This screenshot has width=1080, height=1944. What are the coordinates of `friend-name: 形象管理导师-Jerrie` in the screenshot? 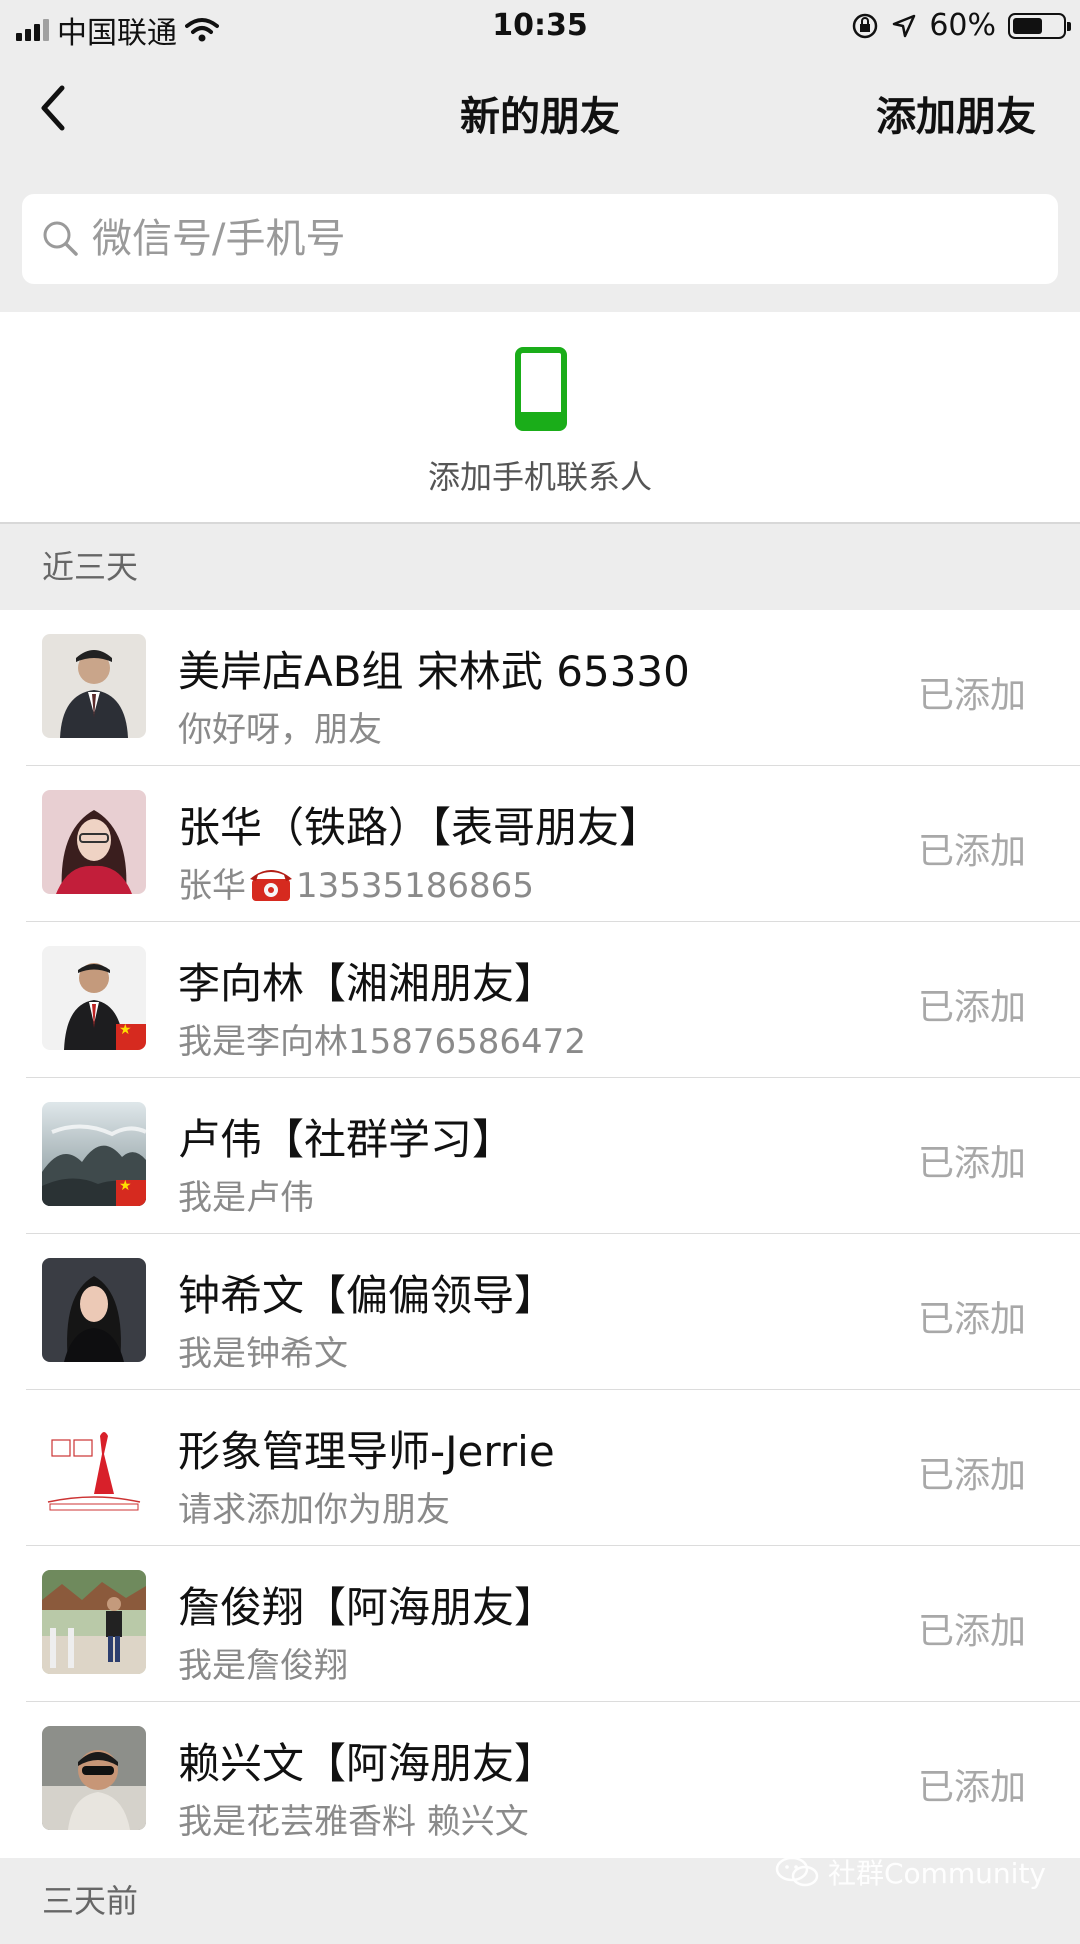 It's located at (366, 1451).